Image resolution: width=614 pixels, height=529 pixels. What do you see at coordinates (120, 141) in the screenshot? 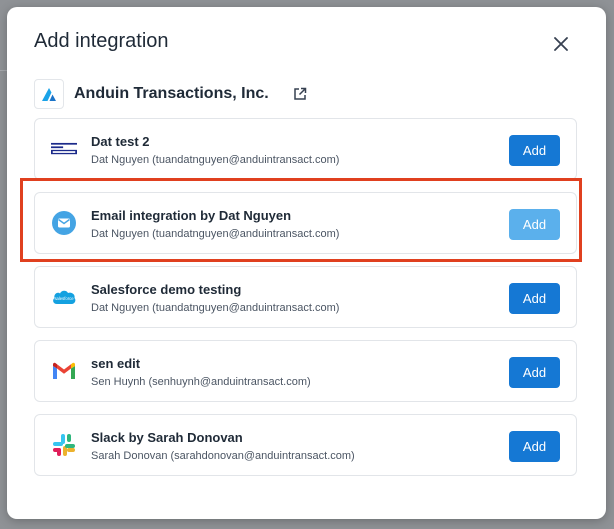
I see `integration-name: Dat test 2` at bounding box center [120, 141].